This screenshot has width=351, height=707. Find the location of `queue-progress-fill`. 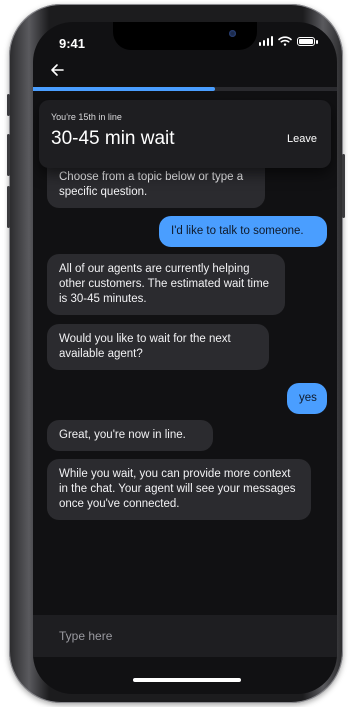

queue-progress-fill is located at coordinates (124, 89).